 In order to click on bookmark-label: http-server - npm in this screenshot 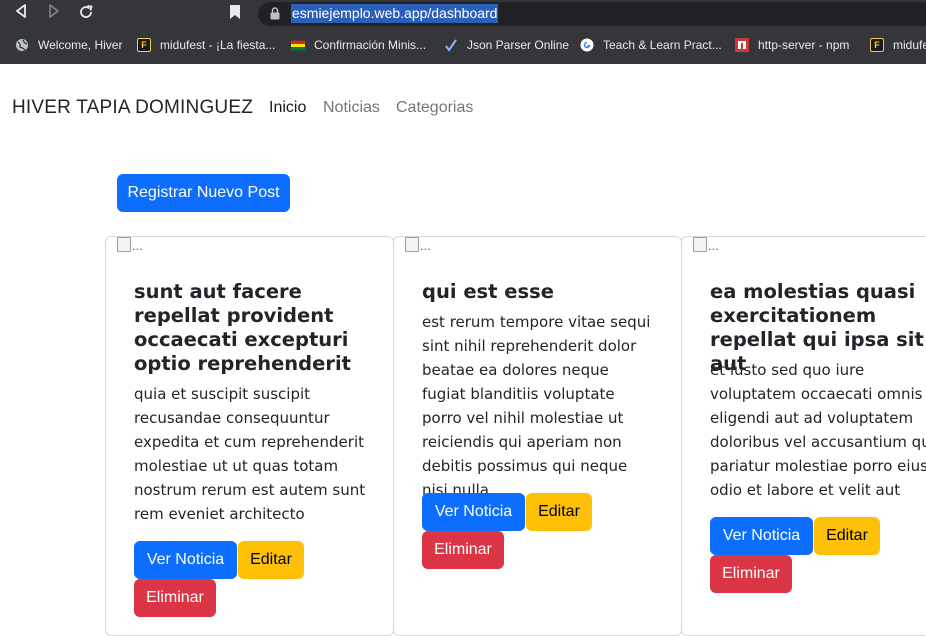, I will do `click(804, 45)`.